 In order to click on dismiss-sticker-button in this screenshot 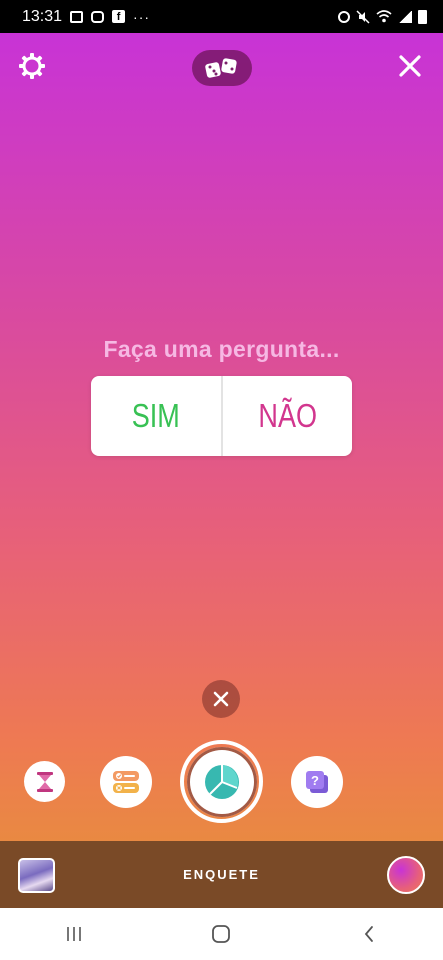, I will do `click(221, 699)`.